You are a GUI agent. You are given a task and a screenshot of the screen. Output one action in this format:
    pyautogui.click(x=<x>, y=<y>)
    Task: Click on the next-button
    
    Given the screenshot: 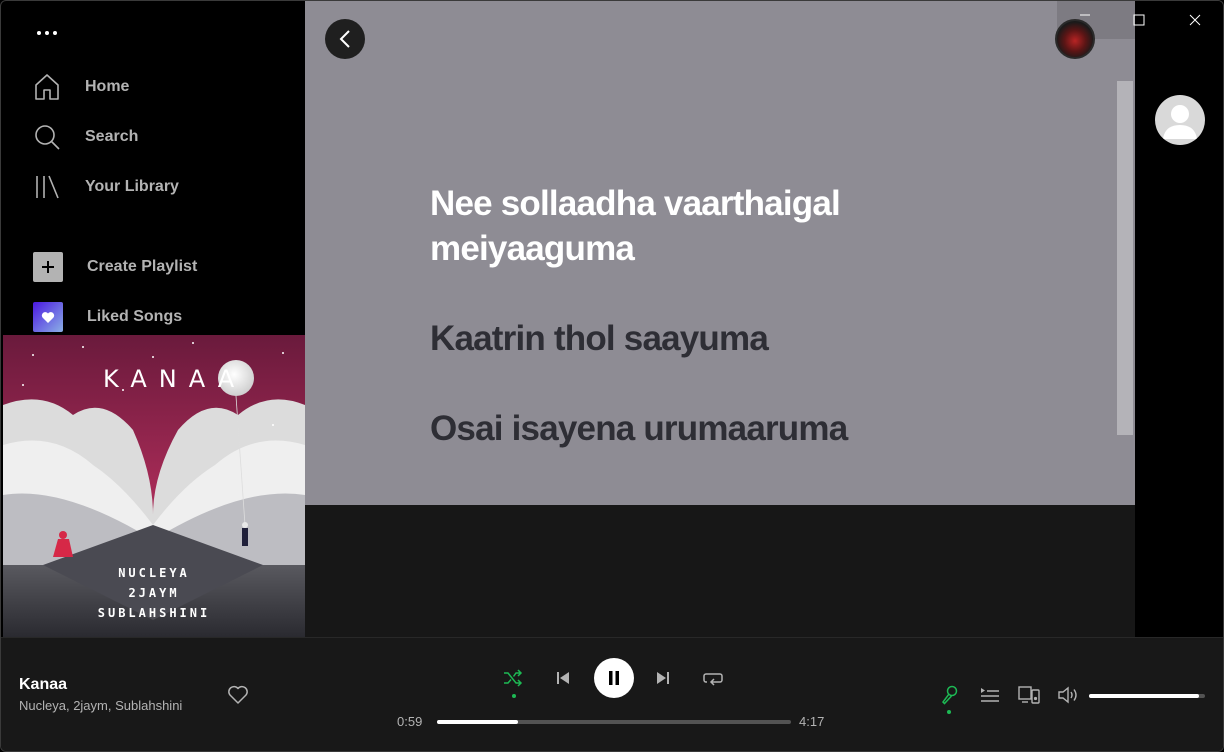 What is the action you would take?
    pyautogui.click(x=663, y=678)
    